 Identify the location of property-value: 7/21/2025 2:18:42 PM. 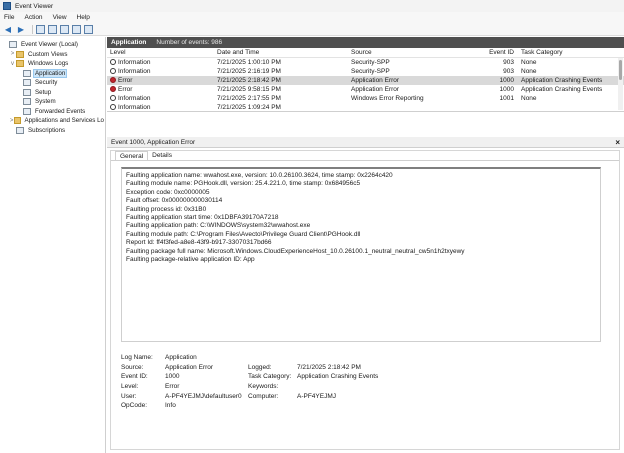
(329, 367).